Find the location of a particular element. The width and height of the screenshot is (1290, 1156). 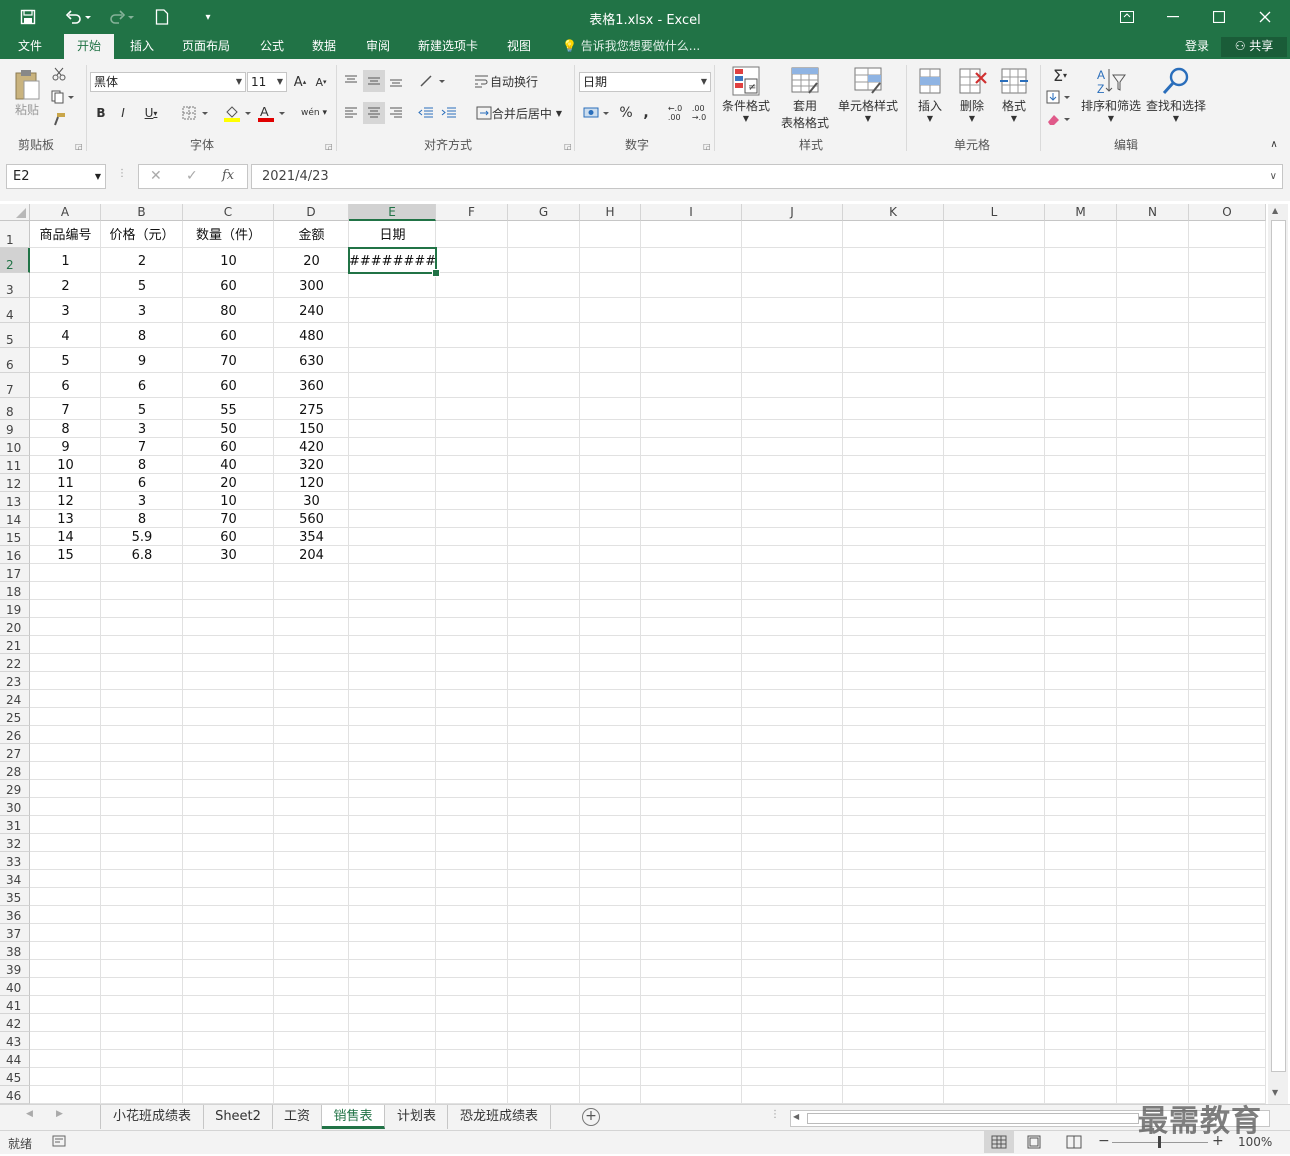

page-break-view-icon is located at coordinates (1074, 1143).